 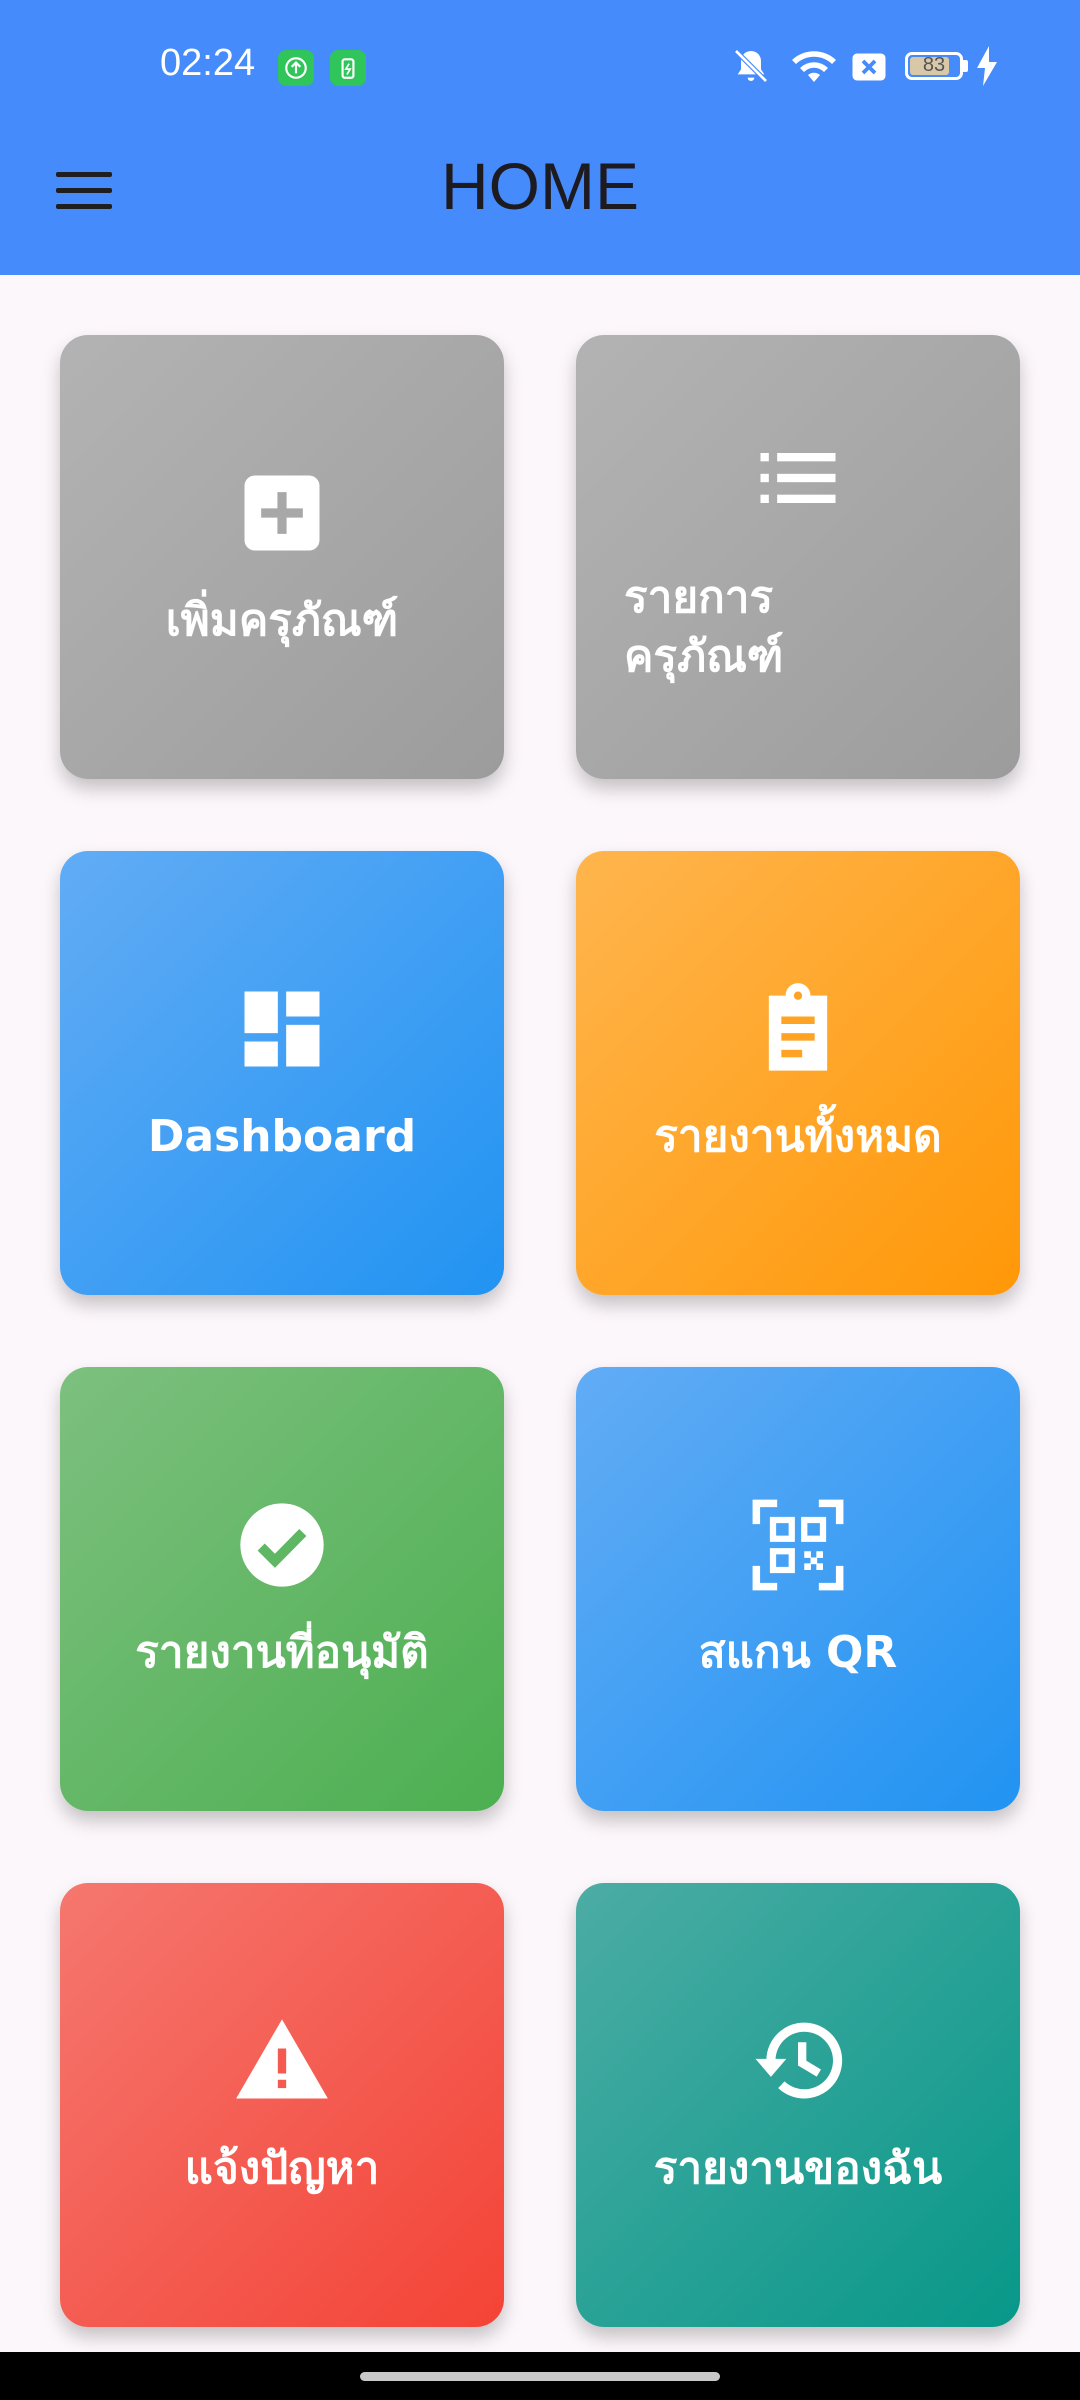 I want to click on upload-notification-icon, so click(x=296, y=68).